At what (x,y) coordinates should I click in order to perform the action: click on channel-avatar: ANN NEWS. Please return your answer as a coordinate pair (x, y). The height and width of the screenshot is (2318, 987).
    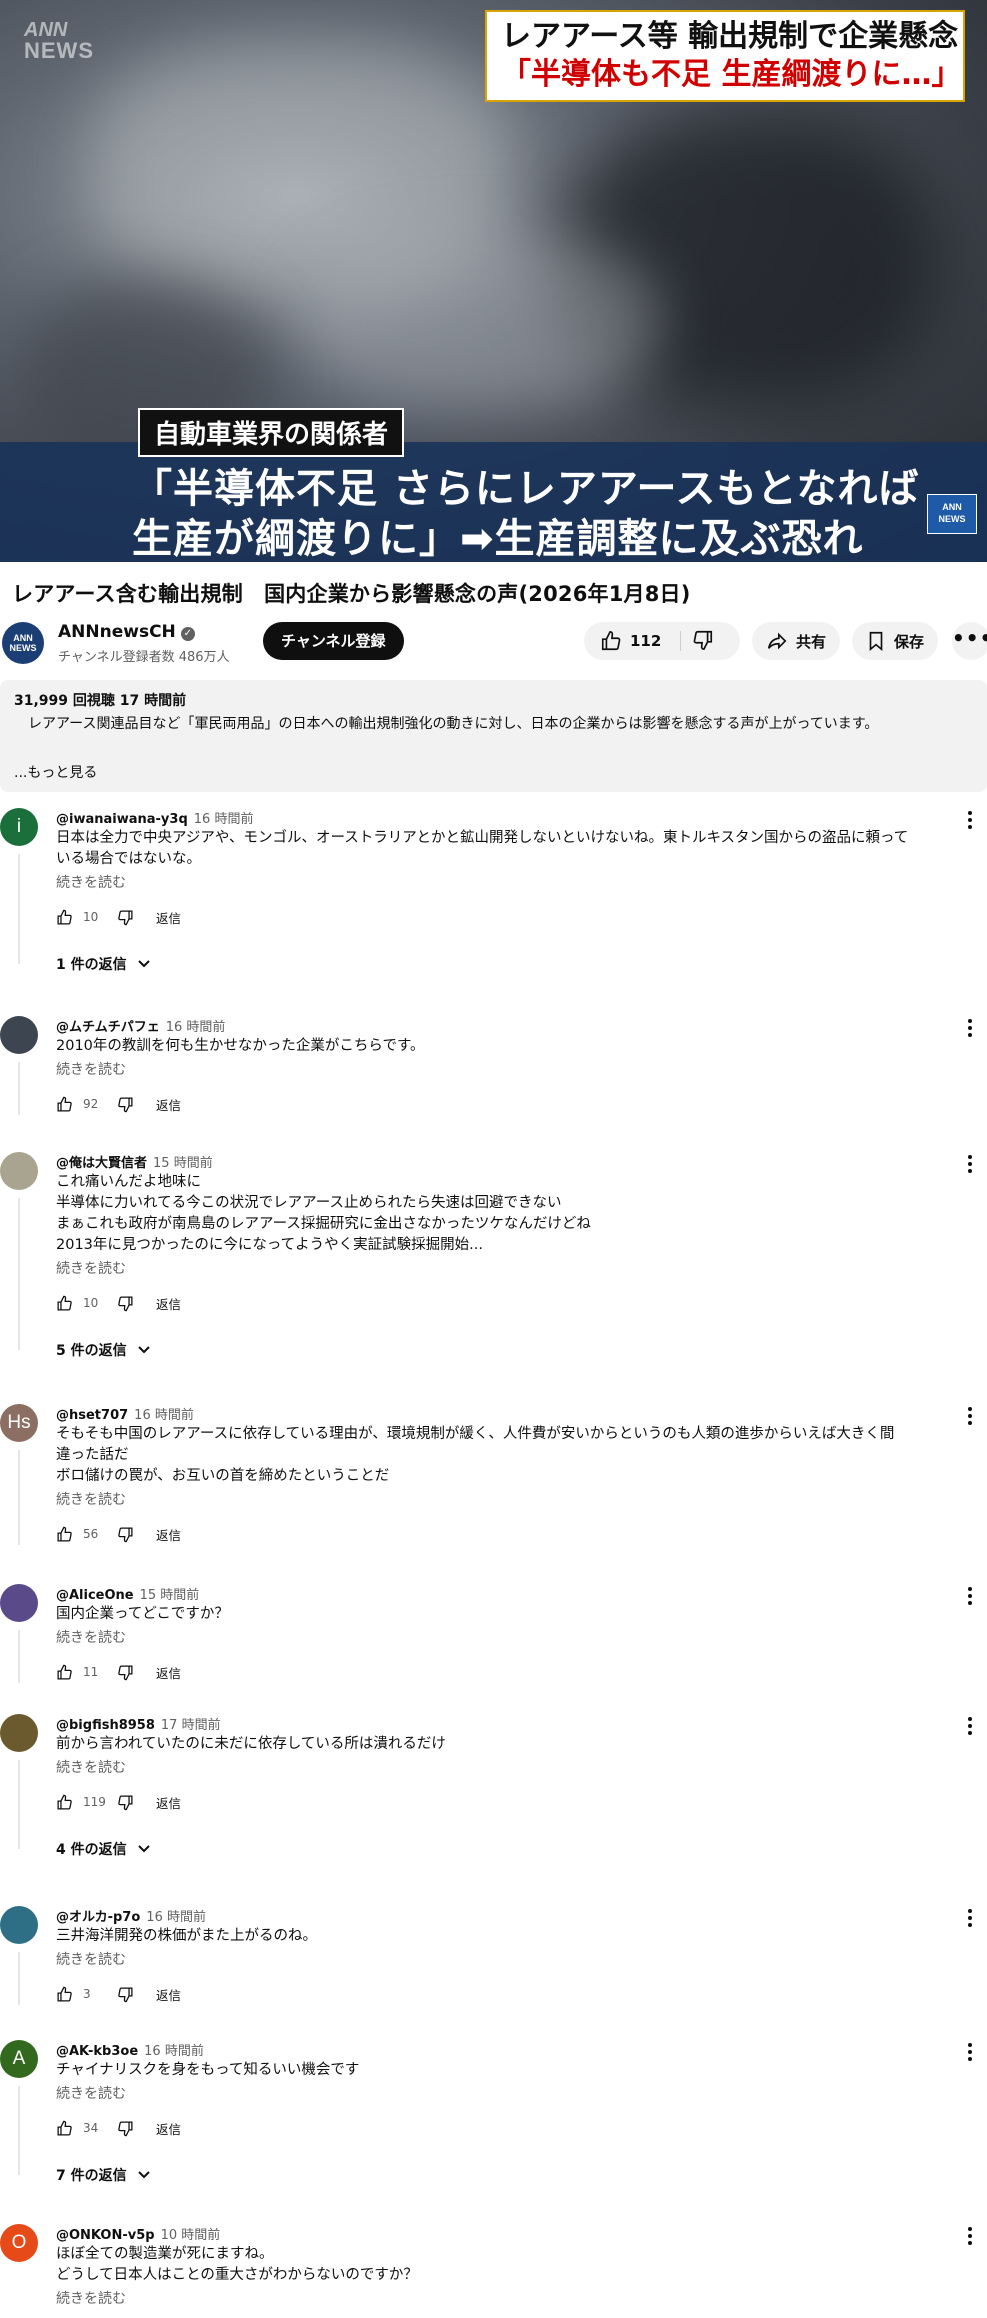
    Looking at the image, I should click on (23, 643).